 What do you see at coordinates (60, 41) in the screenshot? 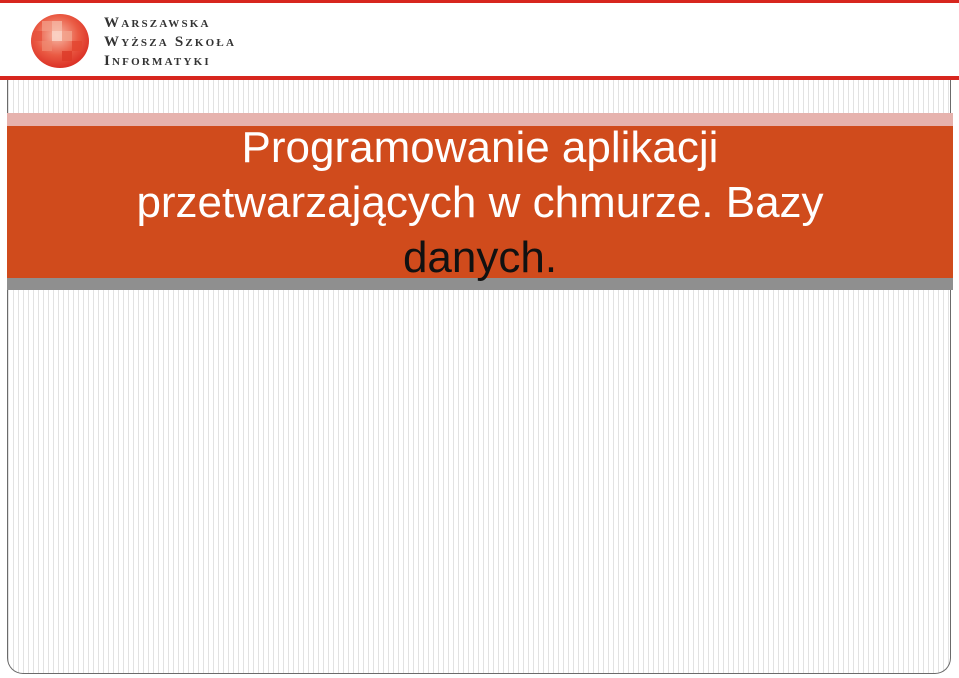
I see `wwsi-mosaic-logo-icon` at bounding box center [60, 41].